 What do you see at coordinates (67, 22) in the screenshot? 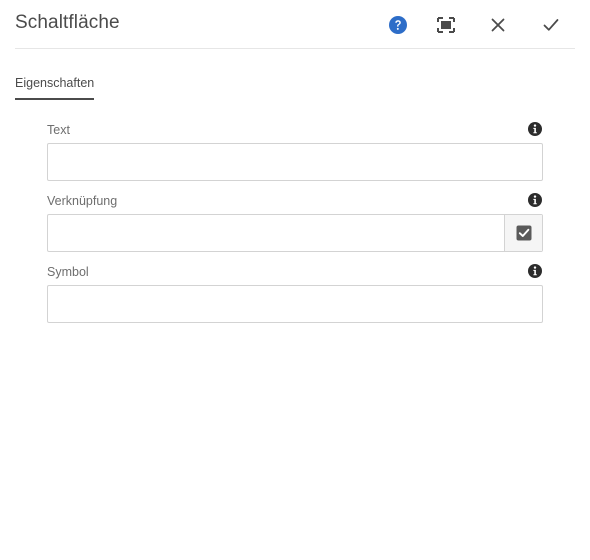
I see `dialog-title: Schaltfläche` at bounding box center [67, 22].